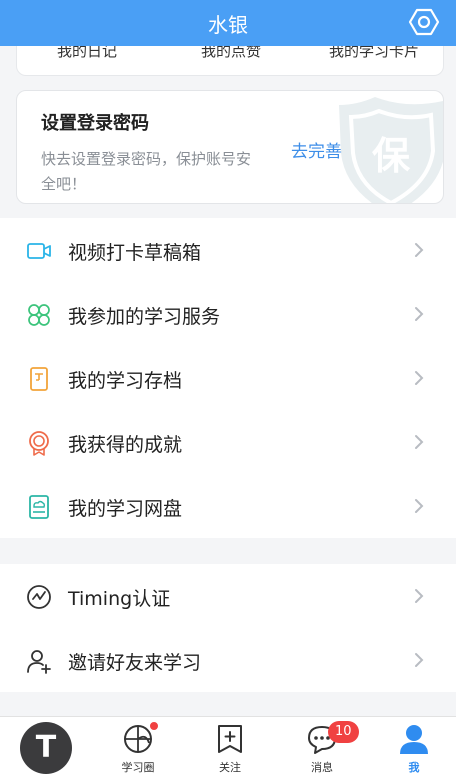  I want to click on menu-label: 我的学习存档, so click(125, 381).